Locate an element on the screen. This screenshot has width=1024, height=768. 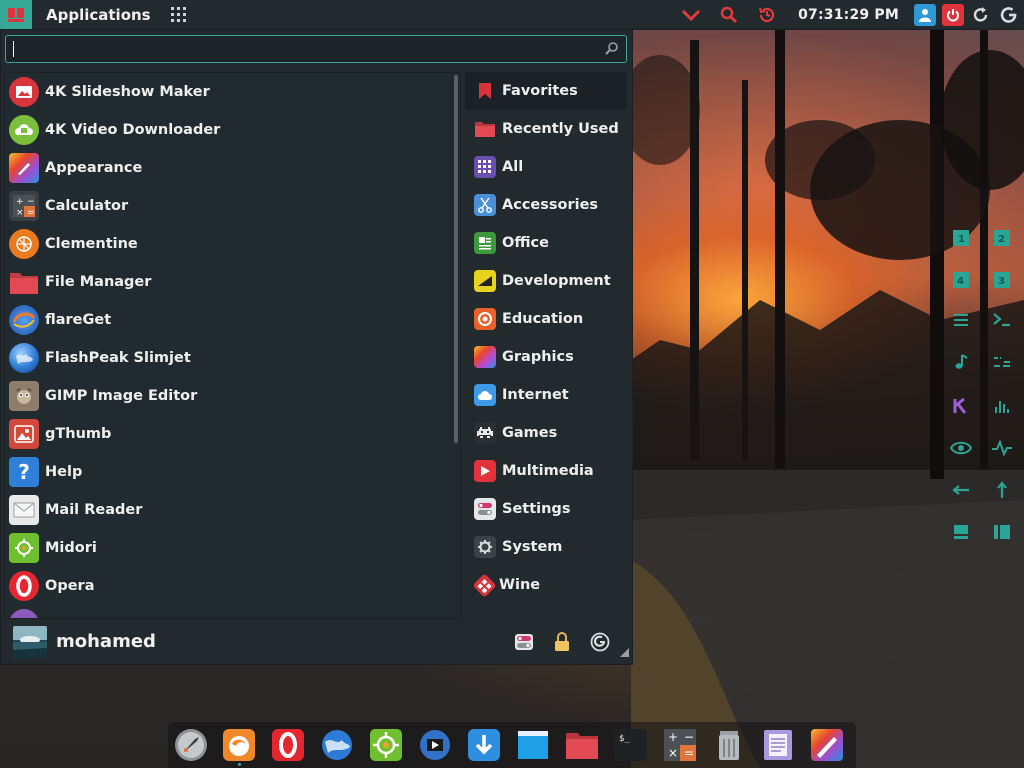
google-g-icon is located at coordinates (1009, 15).